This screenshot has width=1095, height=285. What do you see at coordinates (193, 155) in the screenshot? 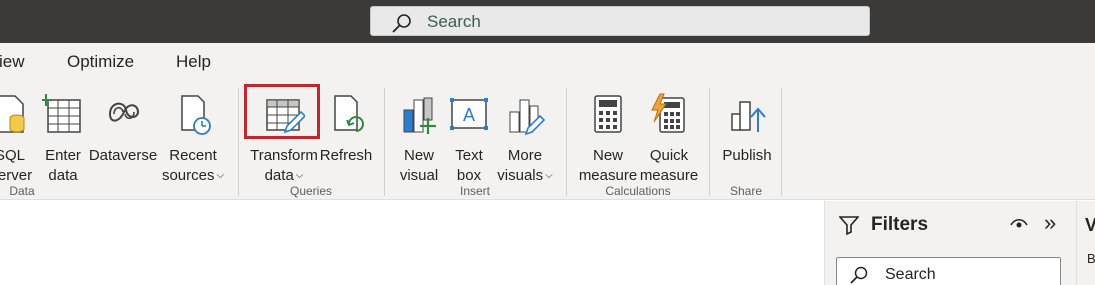
I see `recent-sources-label-1: Recent` at bounding box center [193, 155].